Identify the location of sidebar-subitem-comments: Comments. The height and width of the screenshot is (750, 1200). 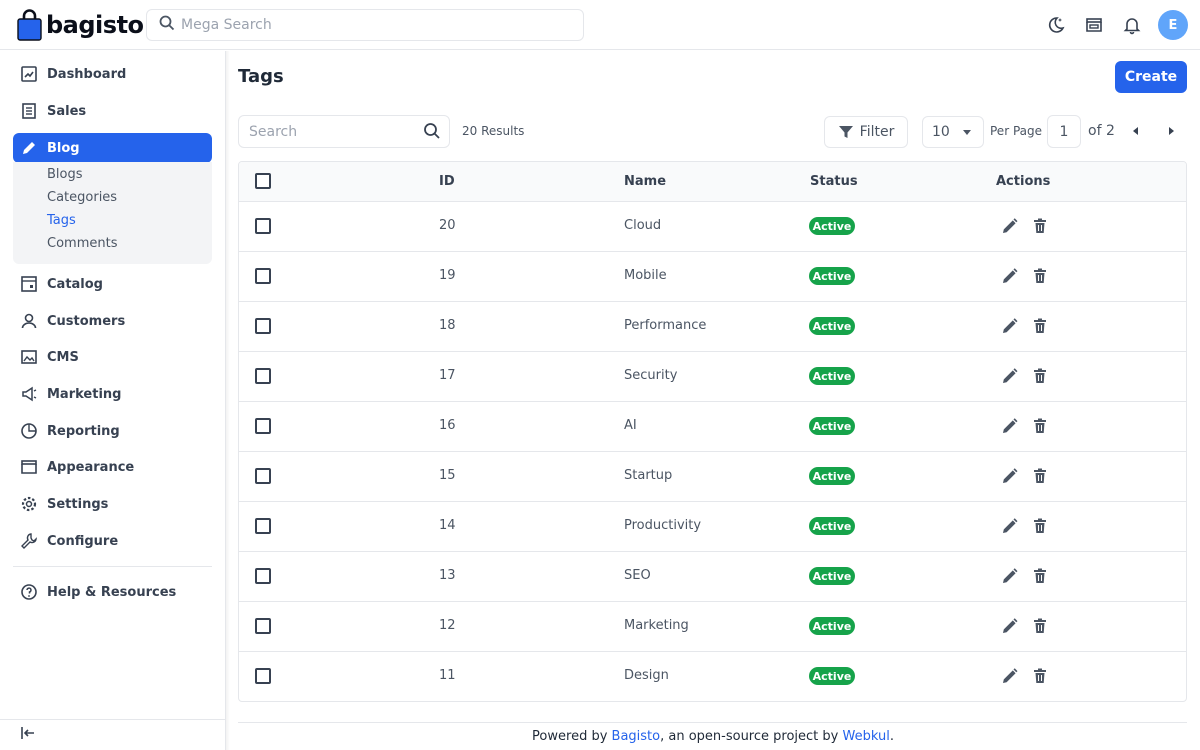
(82, 243).